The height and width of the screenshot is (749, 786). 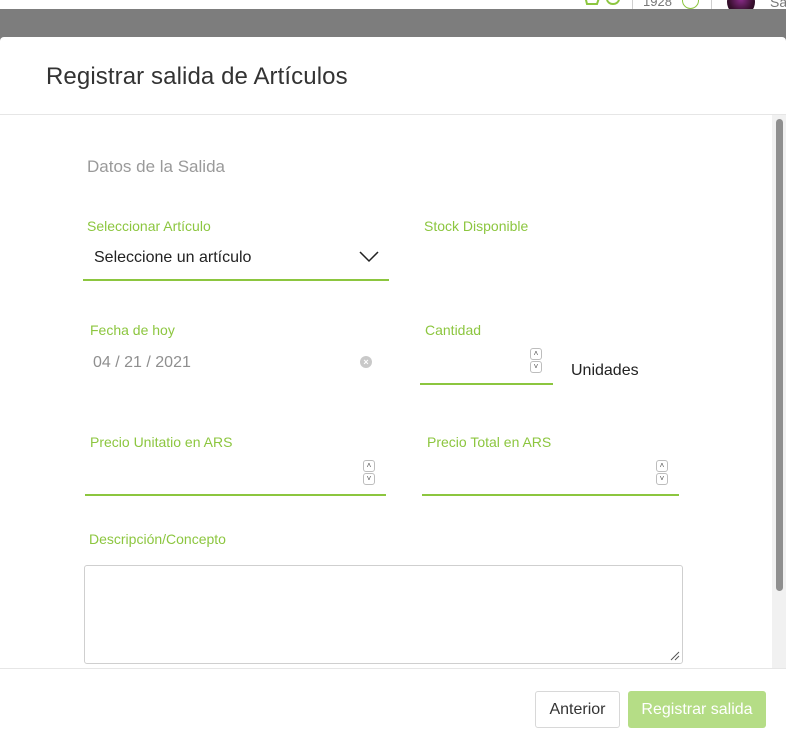 I want to click on cart-icon, so click(x=591, y=4).